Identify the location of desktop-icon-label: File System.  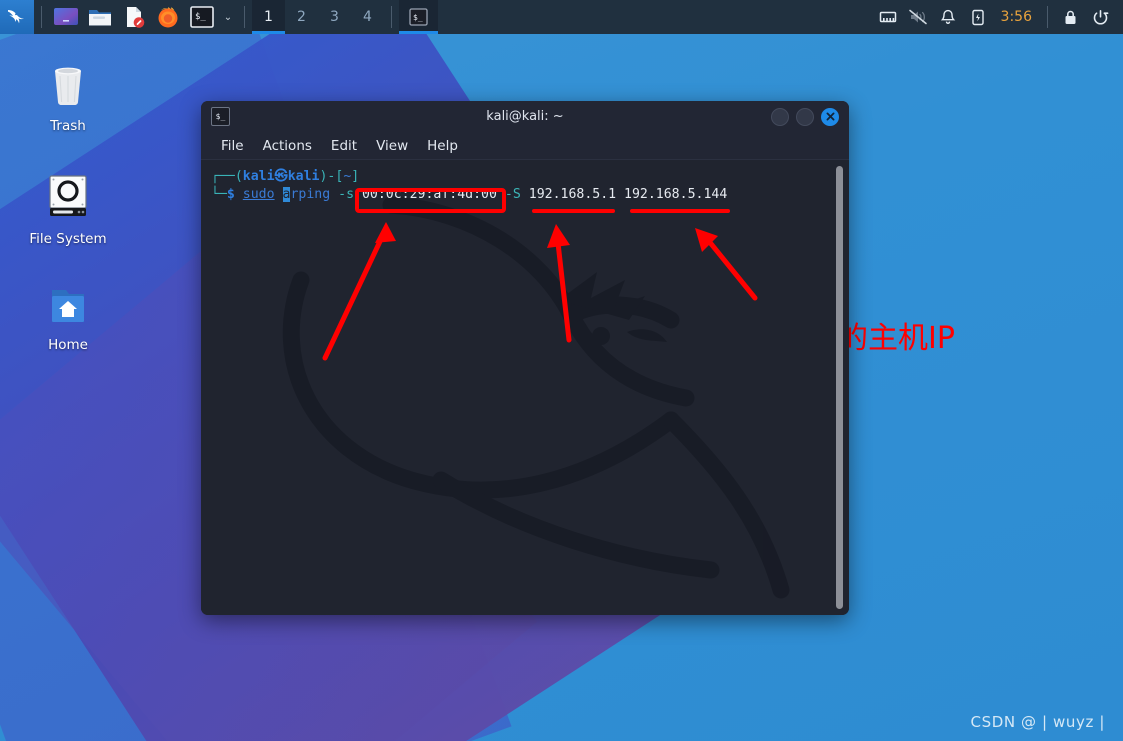
(68, 239).